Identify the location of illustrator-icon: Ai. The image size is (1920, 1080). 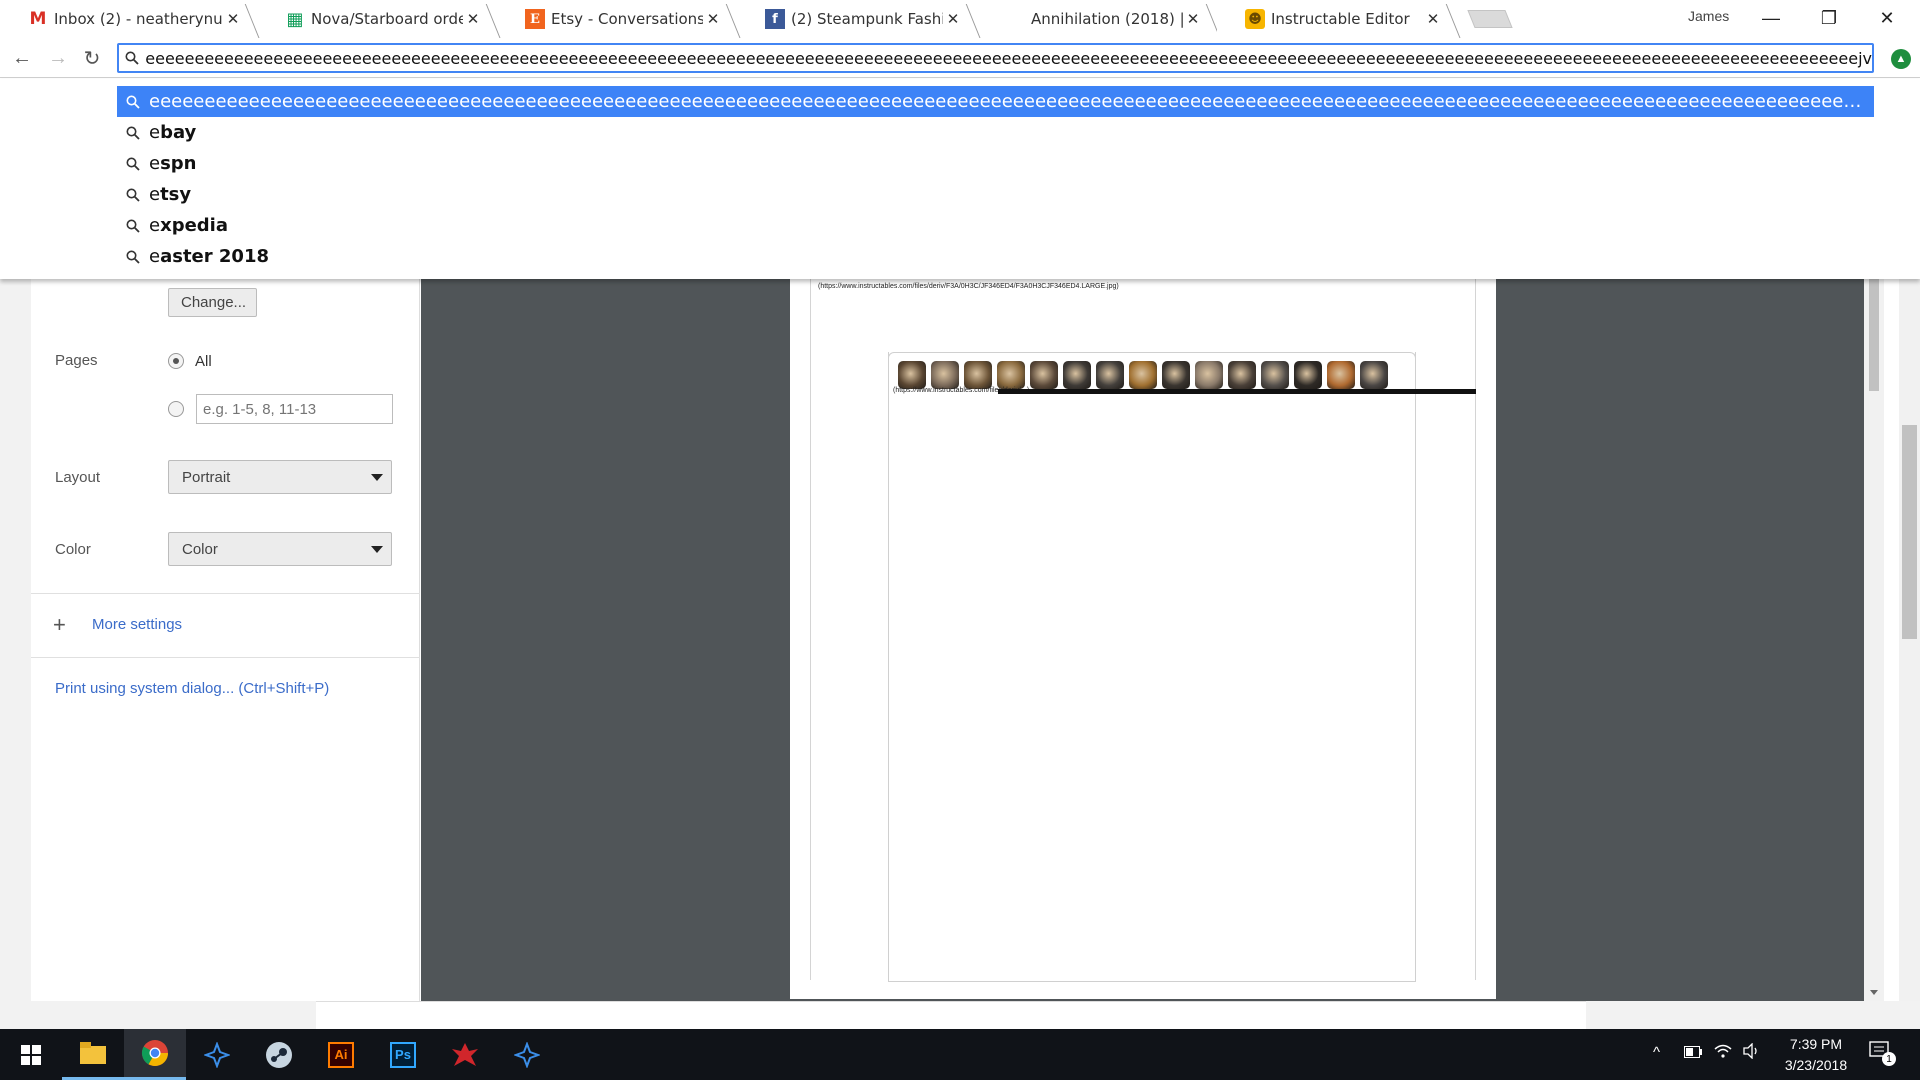
(341, 1054).